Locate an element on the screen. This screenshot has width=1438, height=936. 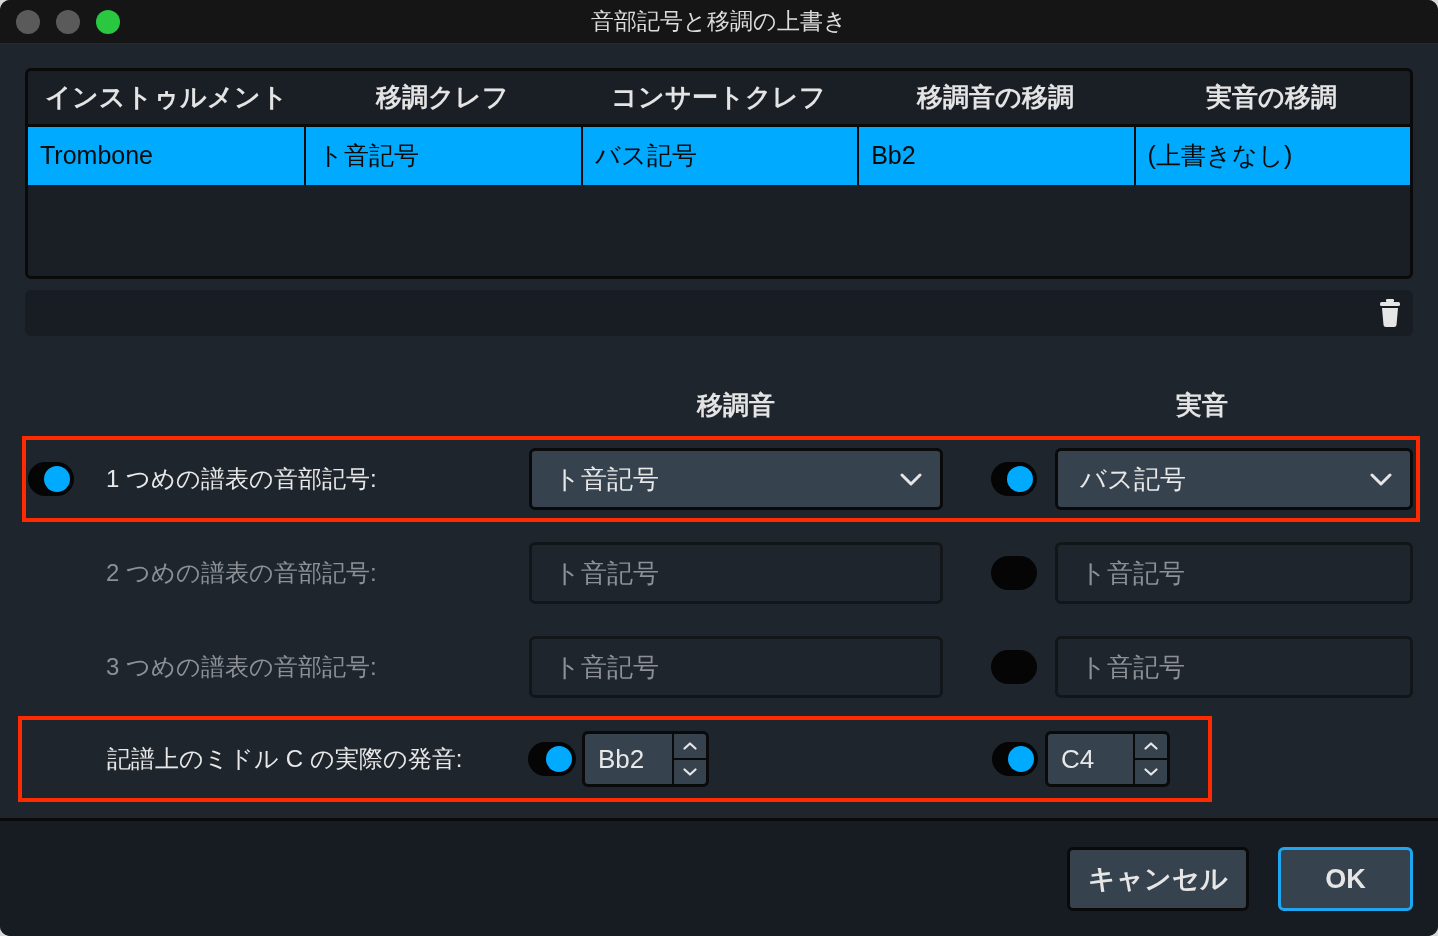
table-cell: ト音記号 is located at coordinates (442, 156).